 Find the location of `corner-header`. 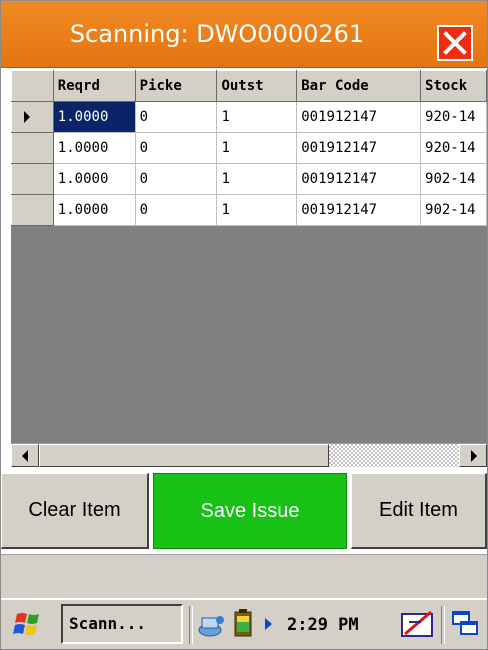

corner-header is located at coordinates (32, 86).